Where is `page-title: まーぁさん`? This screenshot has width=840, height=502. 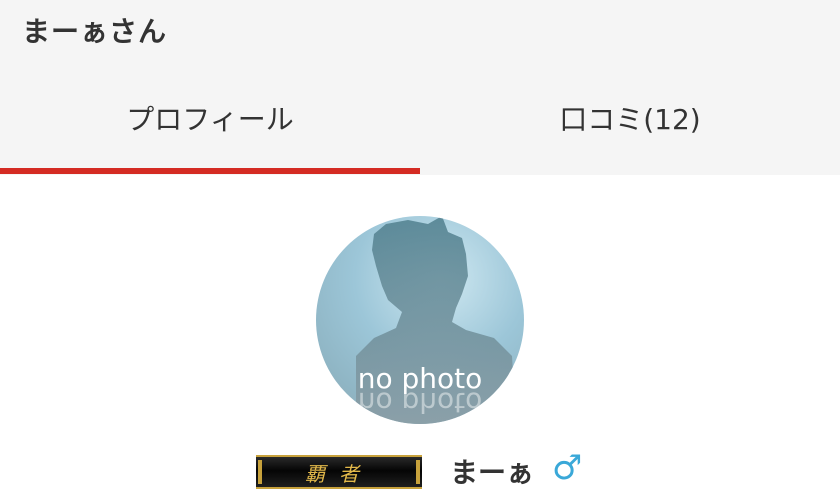 page-title: まーぁさん is located at coordinates (95, 31).